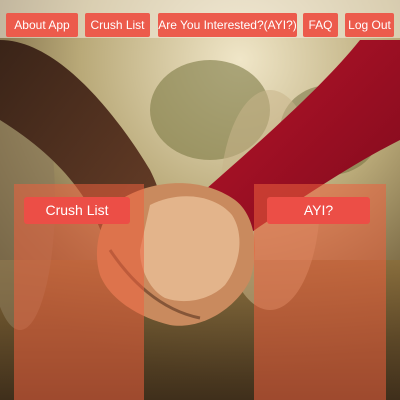  Describe the element at coordinates (77, 210) in the screenshot. I see `crush-list-button: Crush List` at that location.